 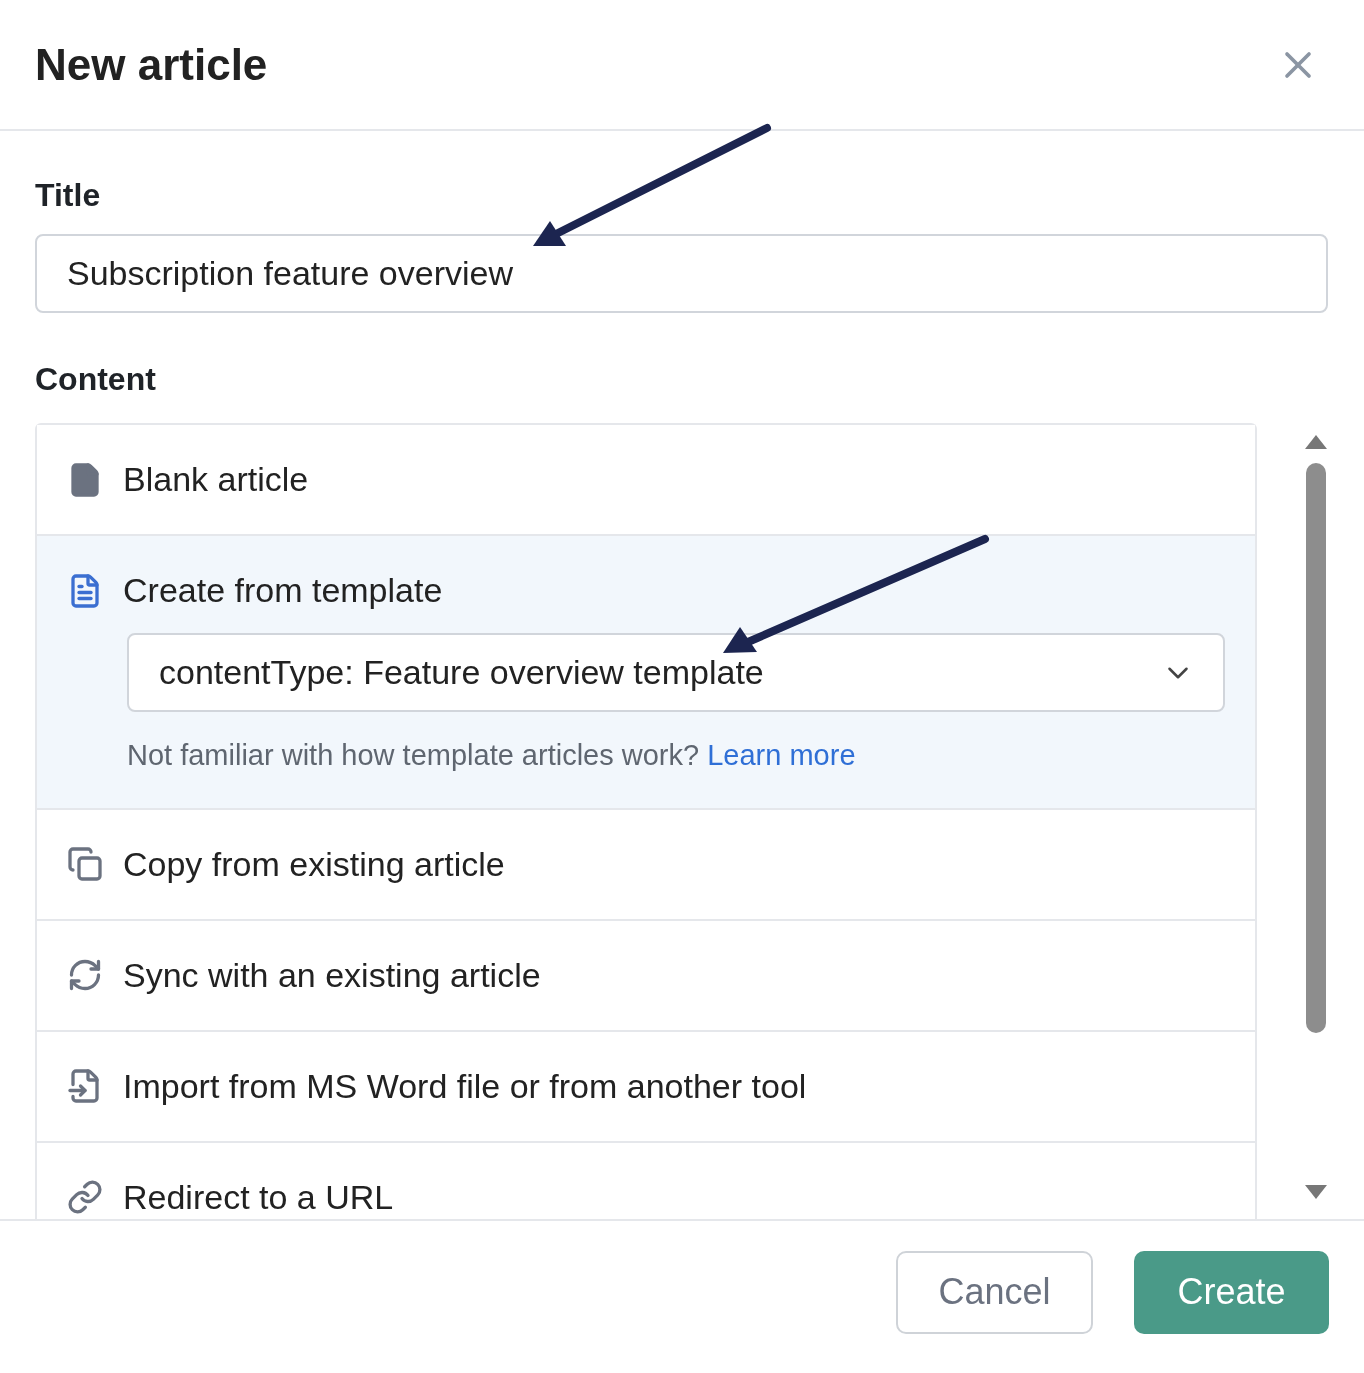 What do you see at coordinates (1316, 1192) in the screenshot?
I see `scroll-down-icon` at bounding box center [1316, 1192].